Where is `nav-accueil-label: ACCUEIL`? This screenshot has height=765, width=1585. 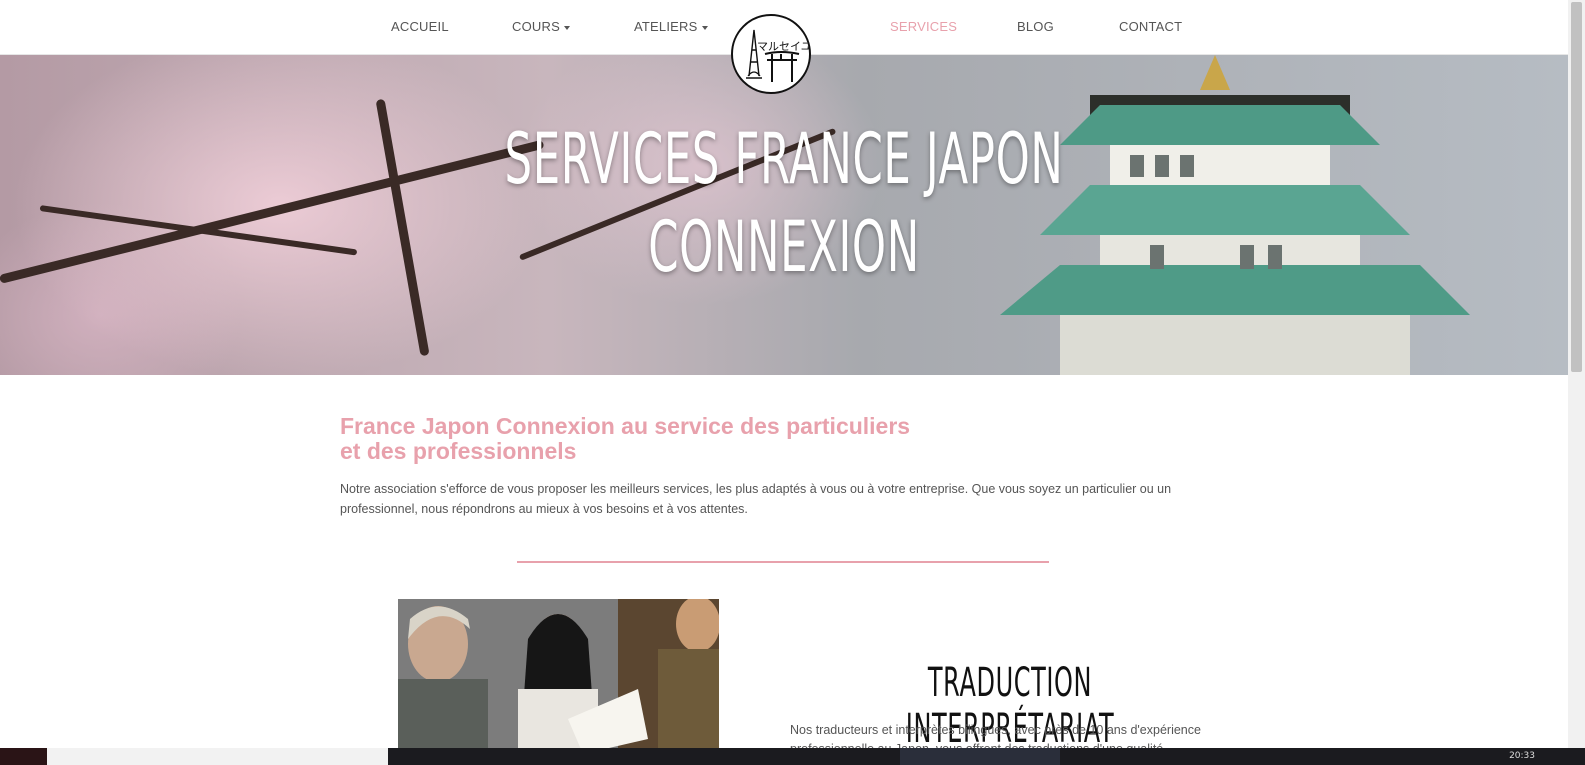 nav-accueil-label: ACCUEIL is located at coordinates (420, 26).